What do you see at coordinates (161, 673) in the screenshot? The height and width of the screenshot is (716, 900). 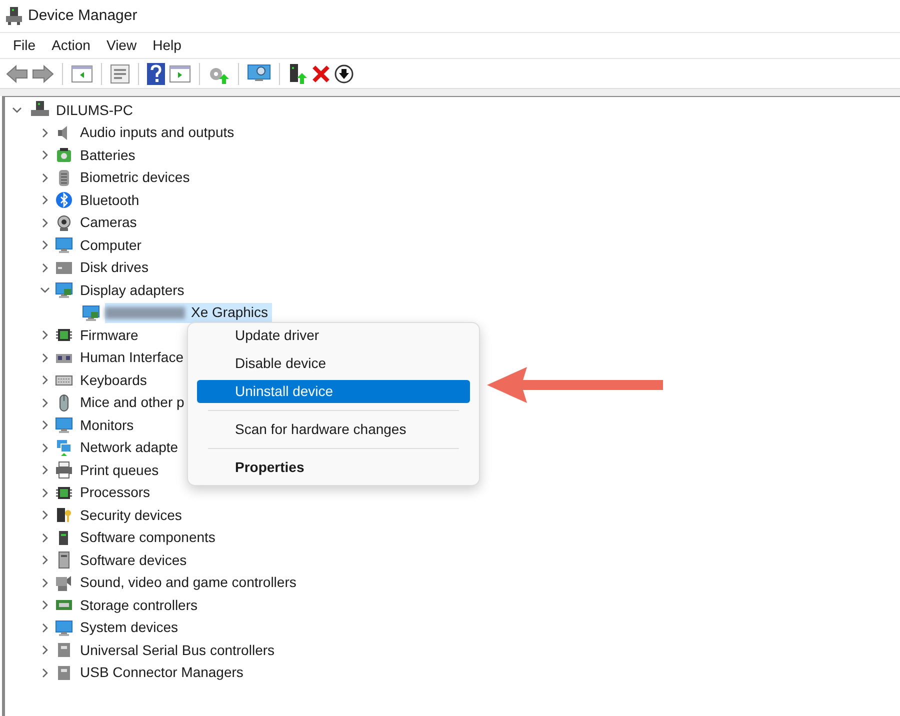 I see `tree-item: USB Connector Managers` at bounding box center [161, 673].